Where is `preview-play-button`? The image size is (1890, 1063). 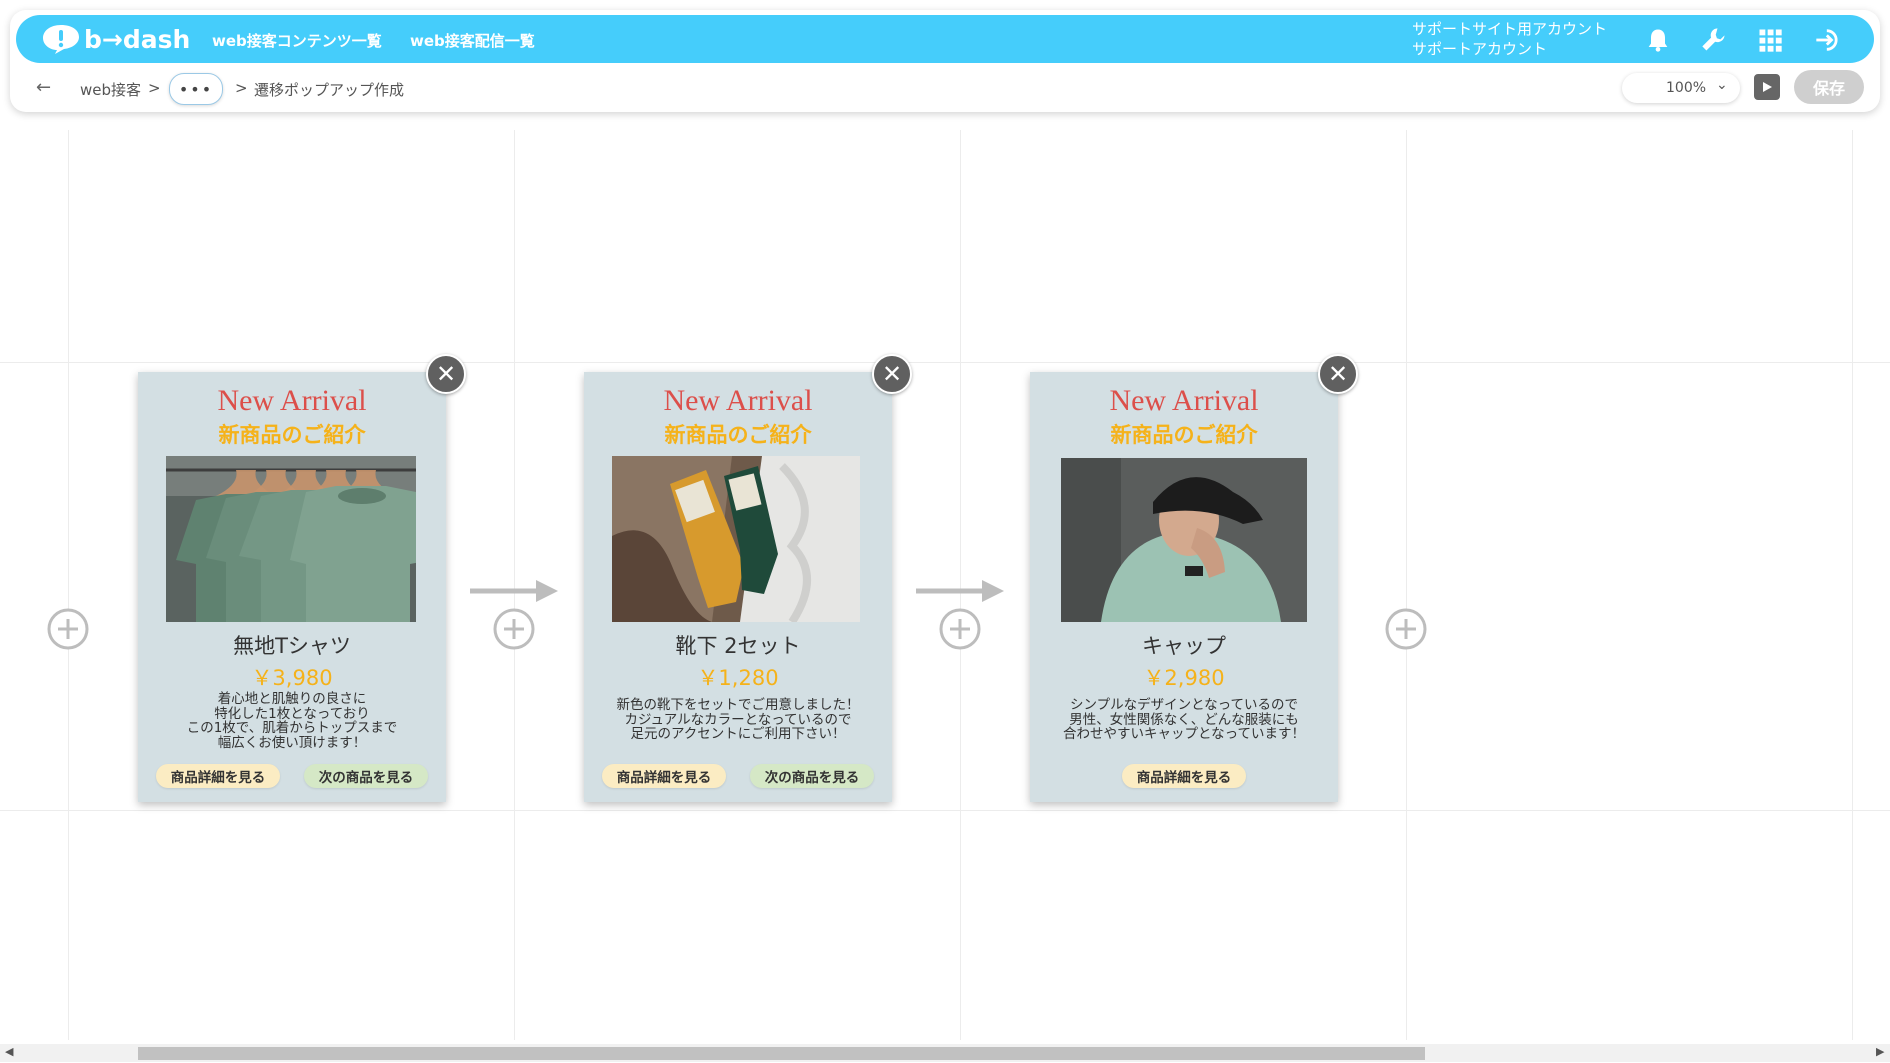 preview-play-button is located at coordinates (1767, 87).